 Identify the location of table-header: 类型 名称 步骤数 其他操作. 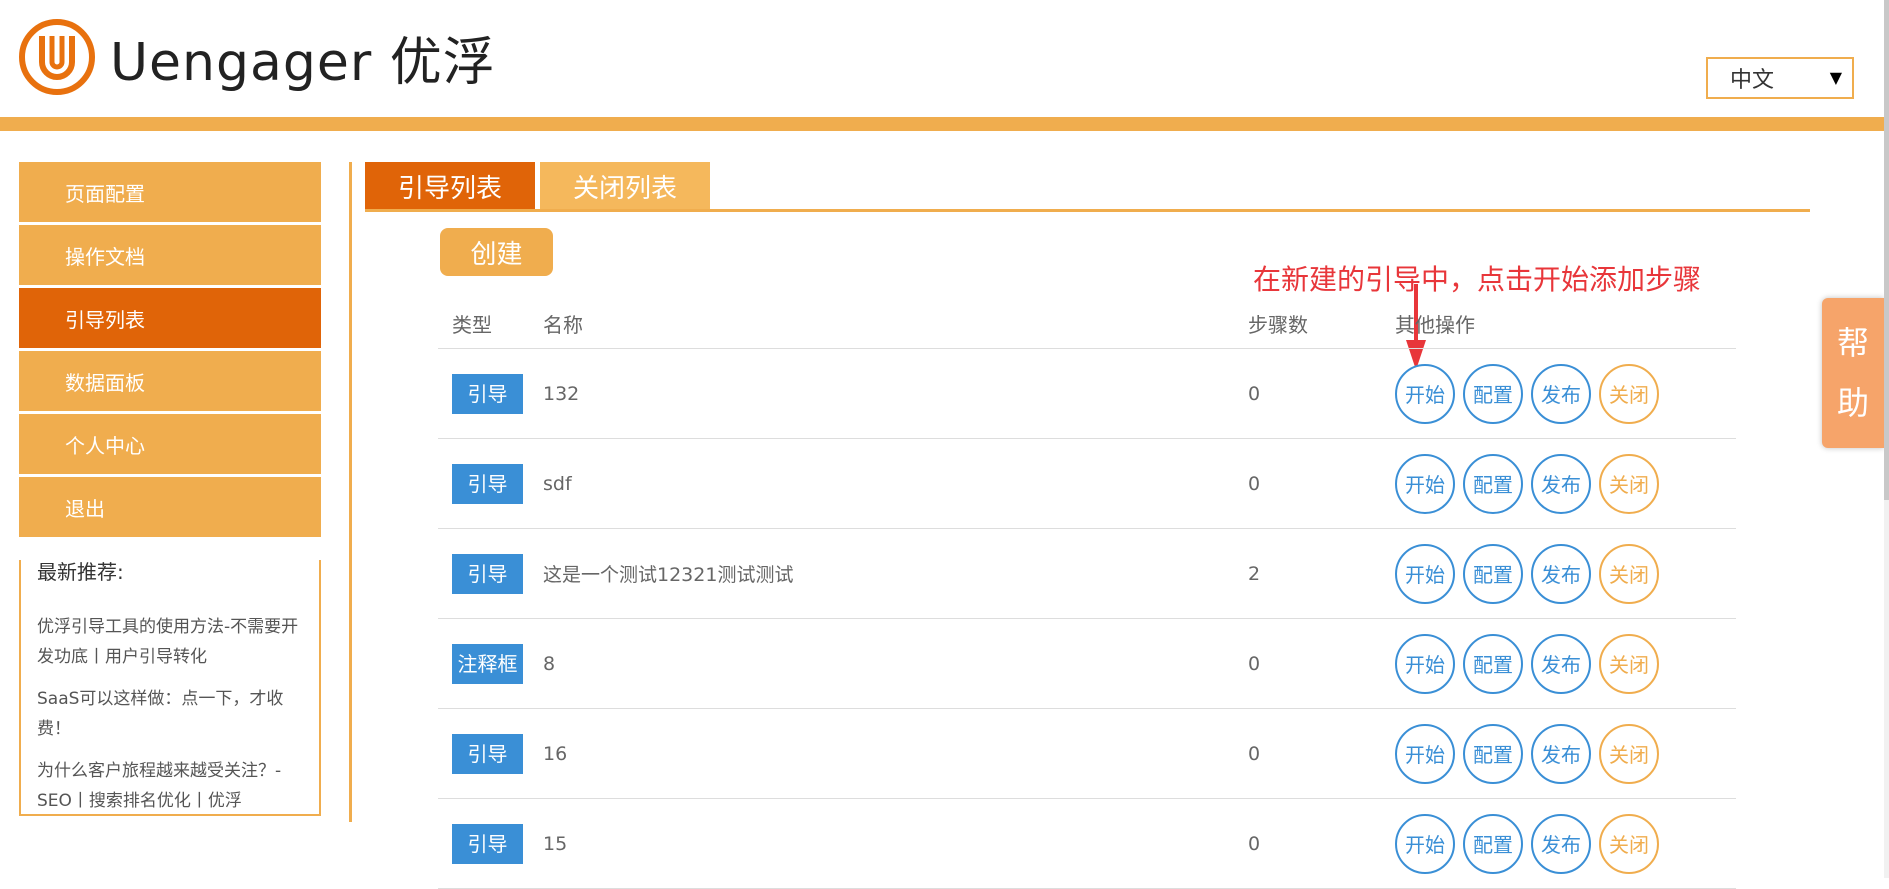
(1087, 323).